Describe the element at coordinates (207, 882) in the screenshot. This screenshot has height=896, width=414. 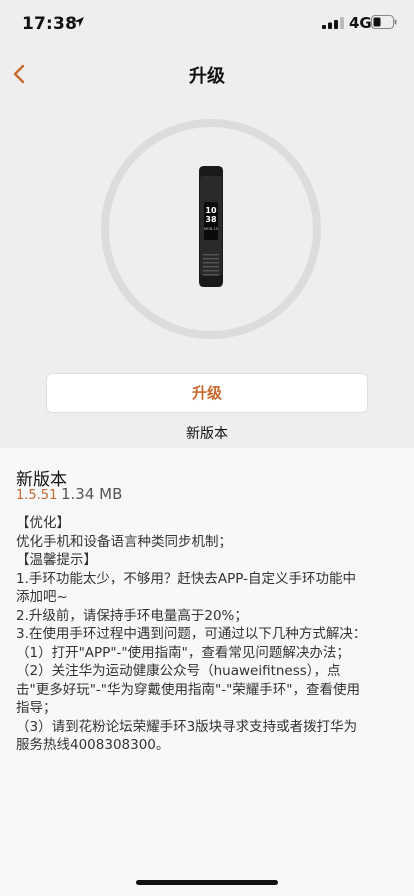
I see `home-indicator` at that location.